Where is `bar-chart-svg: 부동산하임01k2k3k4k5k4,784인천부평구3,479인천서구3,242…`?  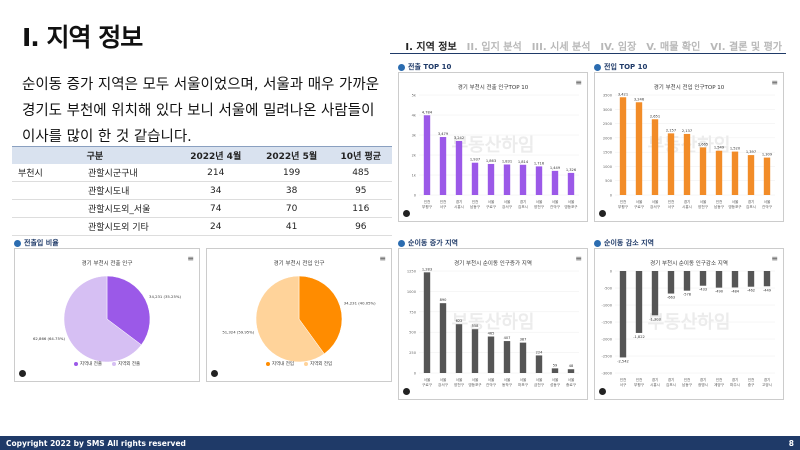
bar-chart-svg: 부동산하임01k2k3k4k5k4,784인천부평구3,479인천서구3,242… is located at coordinates (495, 151).